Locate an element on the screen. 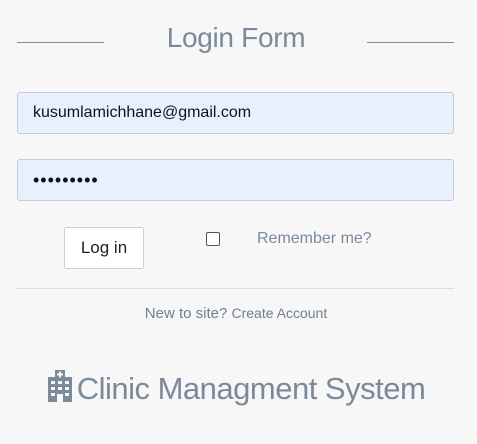  signup-prompt: New to site? is located at coordinates (186, 313).